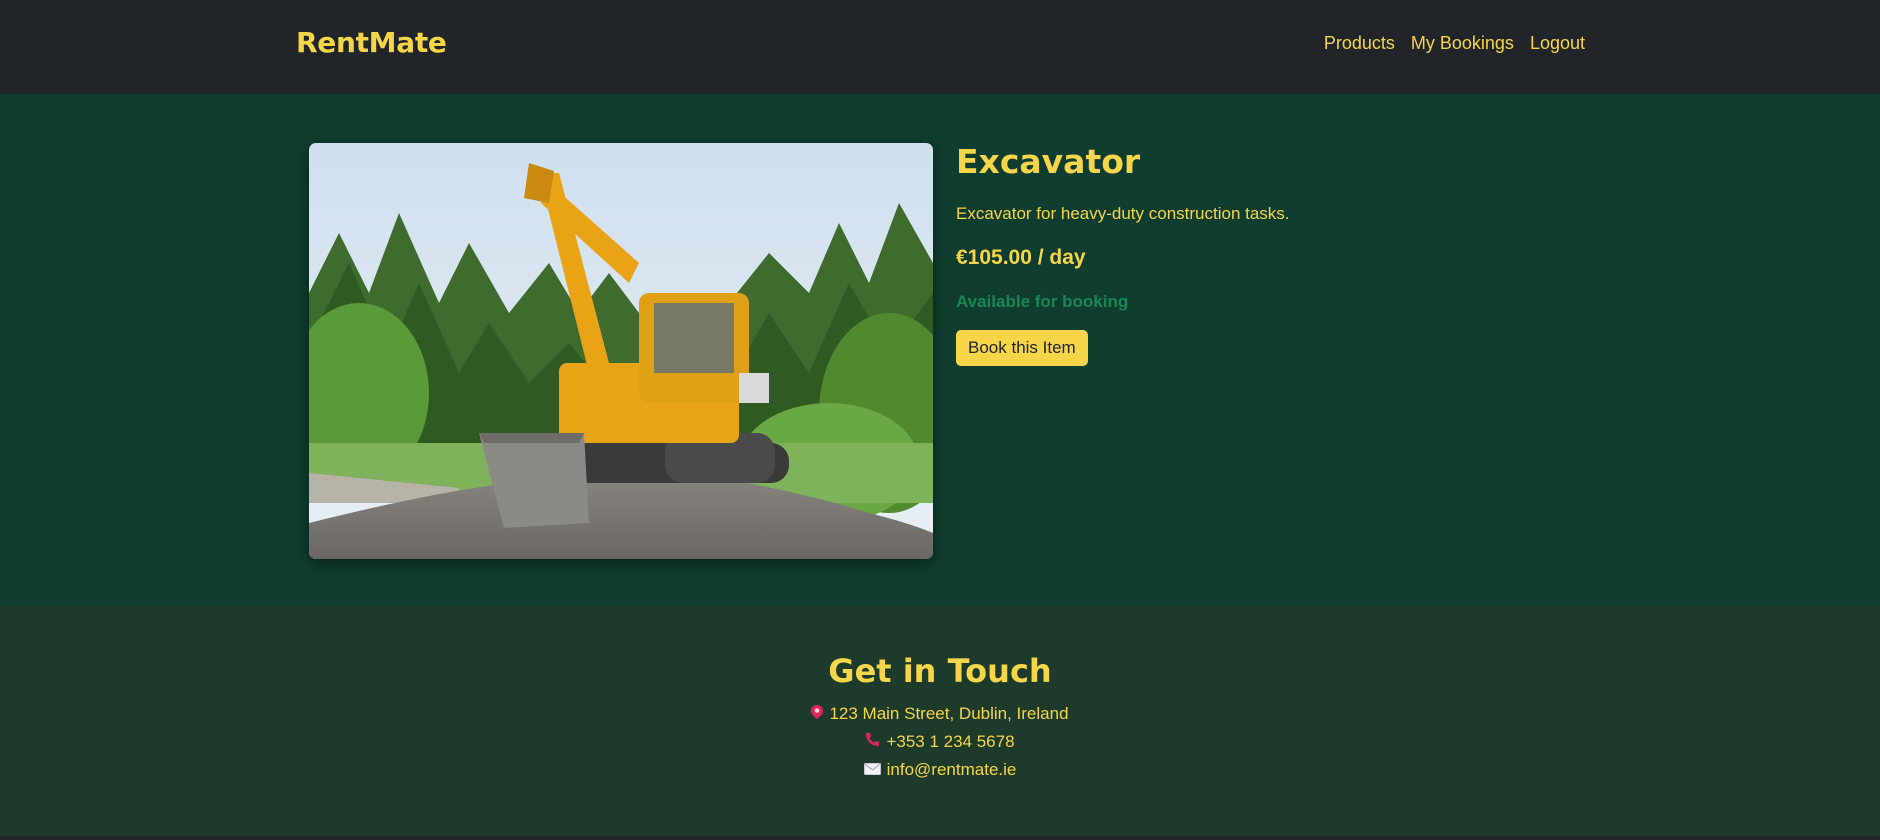 This screenshot has width=1880, height=840. Describe the element at coordinates (940, 671) in the screenshot. I see `footer-title: Get in Touch` at that location.